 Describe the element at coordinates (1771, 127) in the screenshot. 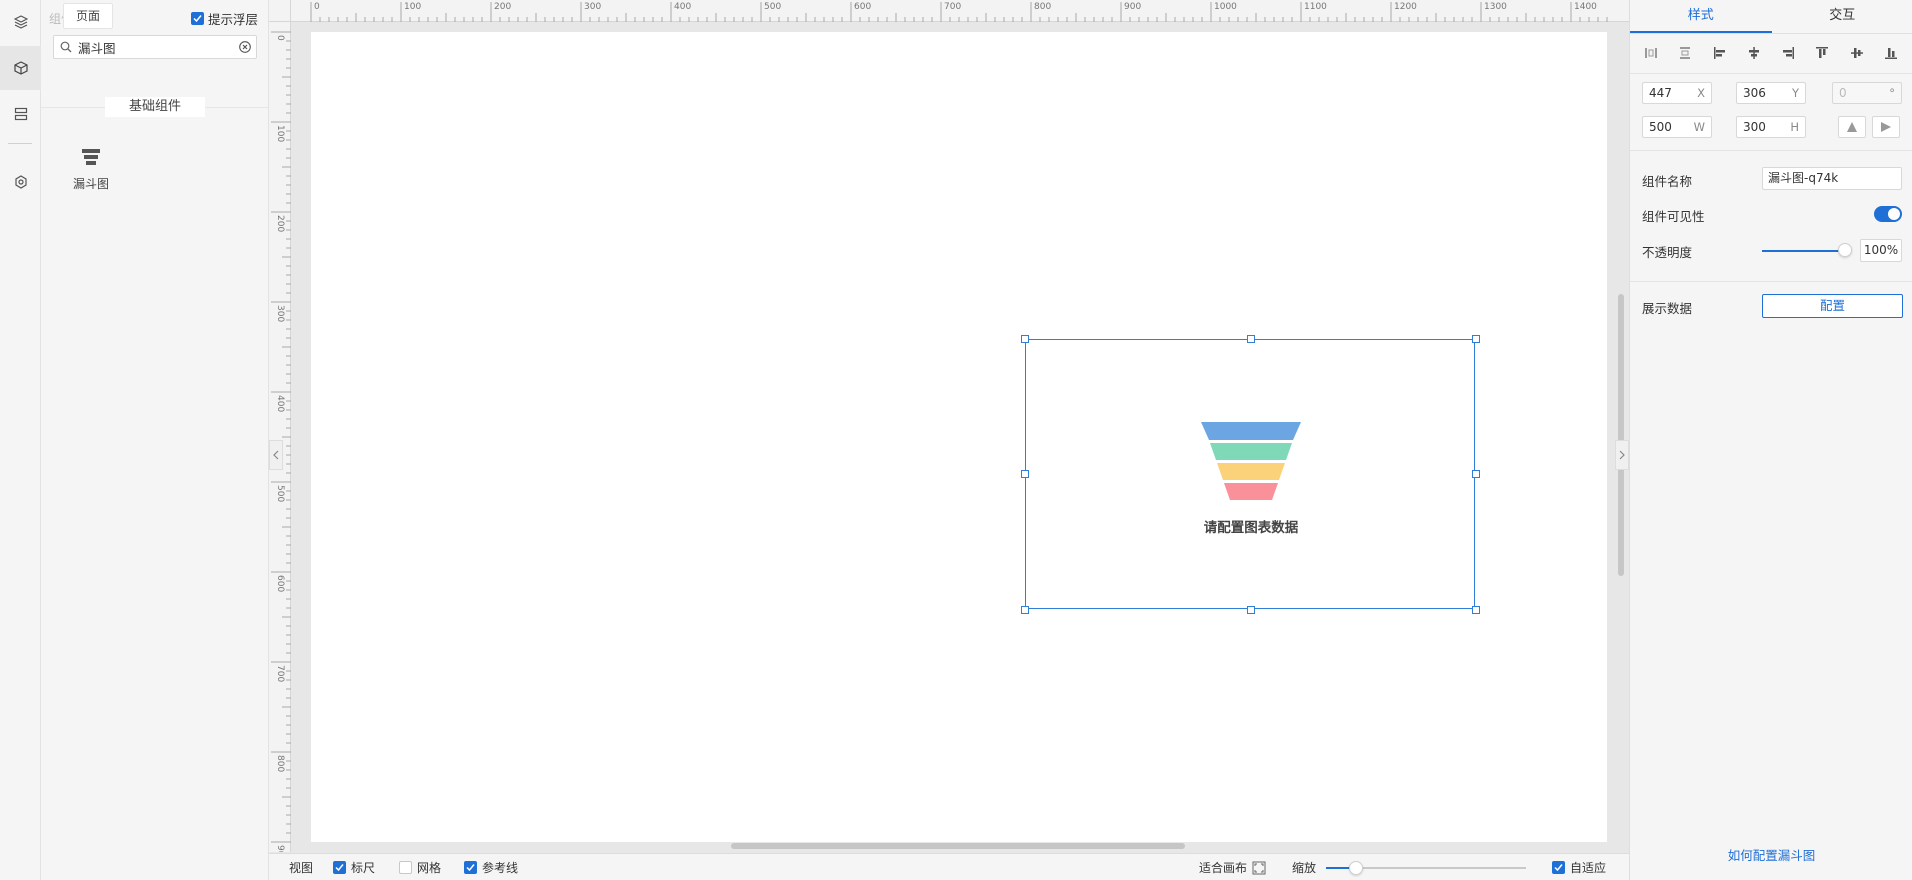

I see `height-input: 300 H` at that location.